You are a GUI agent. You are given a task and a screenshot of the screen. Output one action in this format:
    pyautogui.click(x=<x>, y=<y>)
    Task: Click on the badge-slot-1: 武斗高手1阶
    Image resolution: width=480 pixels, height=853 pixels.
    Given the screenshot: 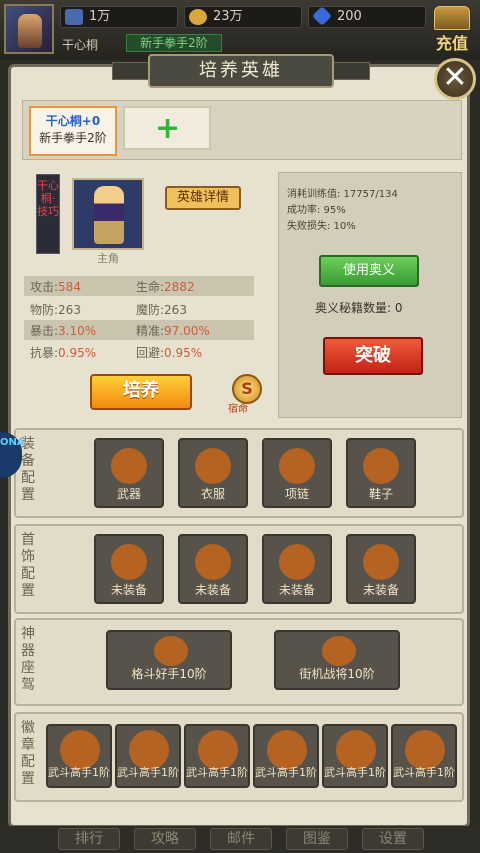 What is the action you would take?
    pyautogui.click(x=79, y=756)
    